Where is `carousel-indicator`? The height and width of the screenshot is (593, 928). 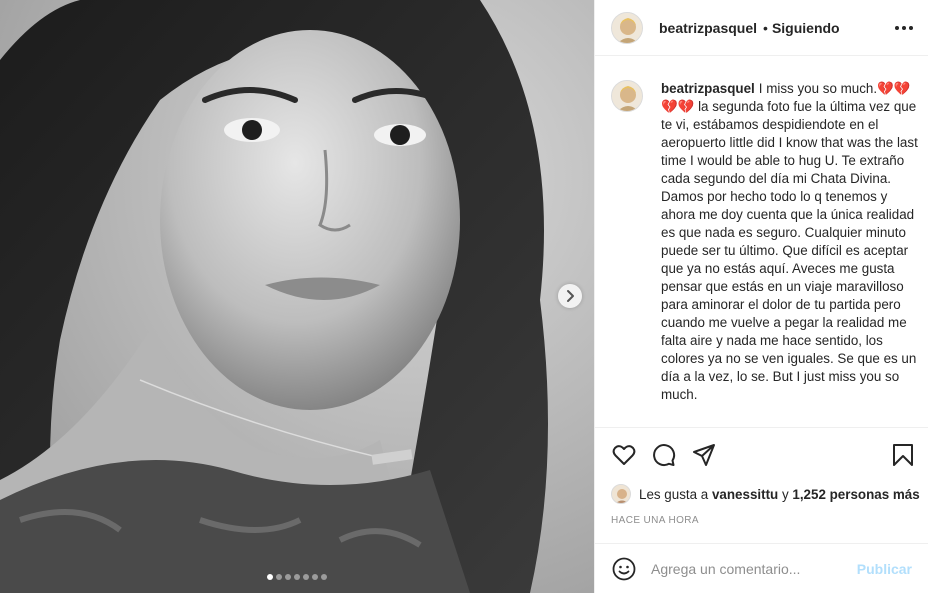 carousel-indicator is located at coordinates (297, 577).